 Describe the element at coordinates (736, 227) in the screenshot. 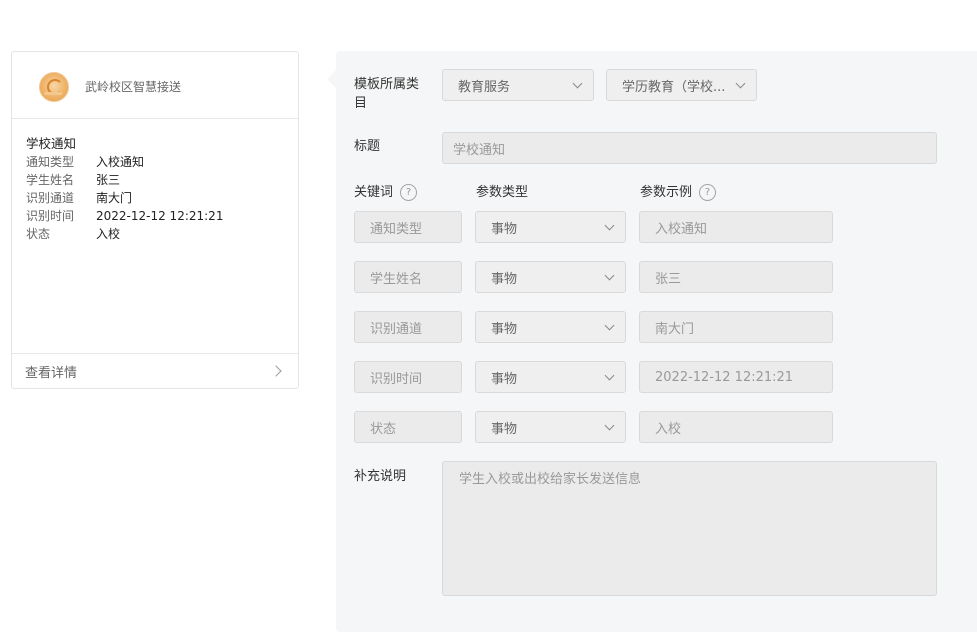

I see `param-example-input: 入校通知` at that location.